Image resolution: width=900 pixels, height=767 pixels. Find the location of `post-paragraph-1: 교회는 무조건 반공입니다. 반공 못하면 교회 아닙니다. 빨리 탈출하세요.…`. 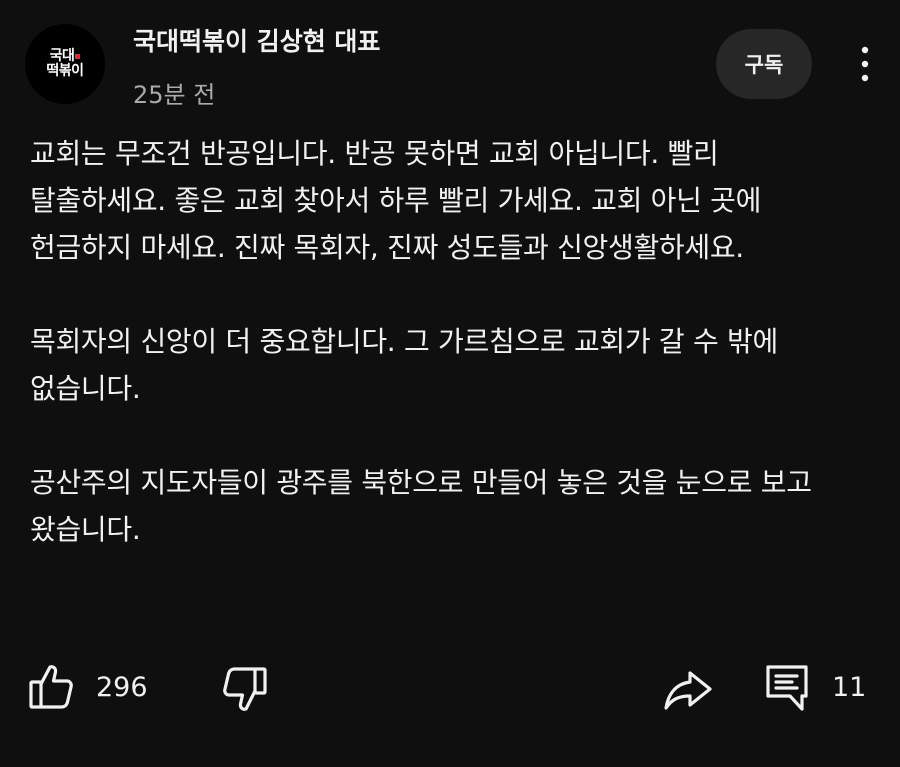

post-paragraph-1: 교회는 무조건 반공입니다. 반공 못하면 교회 아닙니다. 빨리 탈출하세요.… is located at coordinates (396, 200).